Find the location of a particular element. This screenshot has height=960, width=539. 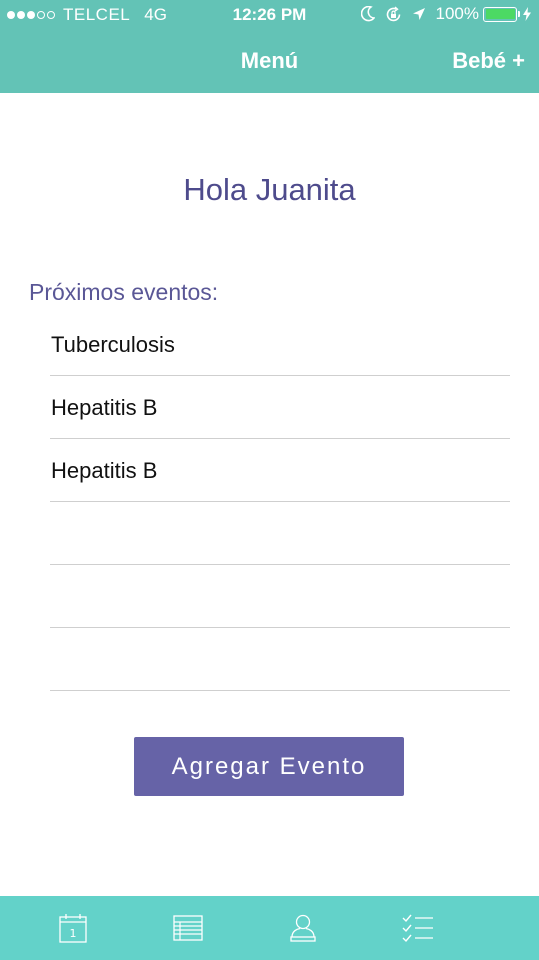

calendar-icon: 1 is located at coordinates (73, 928).